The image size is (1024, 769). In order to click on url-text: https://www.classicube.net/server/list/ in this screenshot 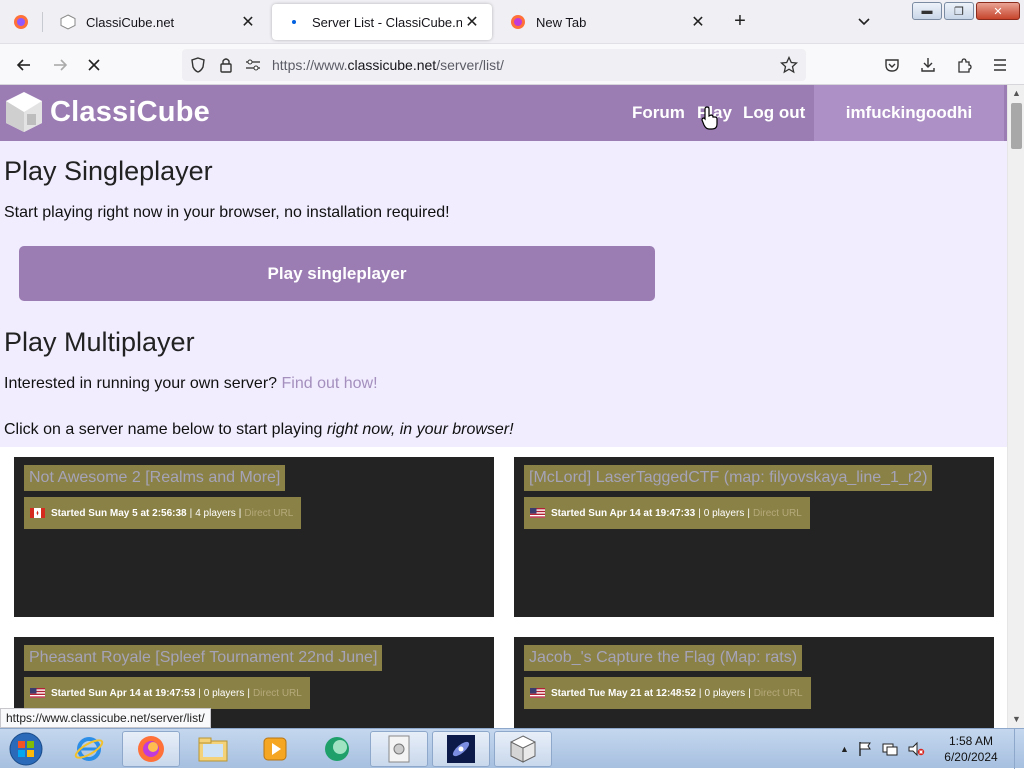, I will do `click(388, 65)`.